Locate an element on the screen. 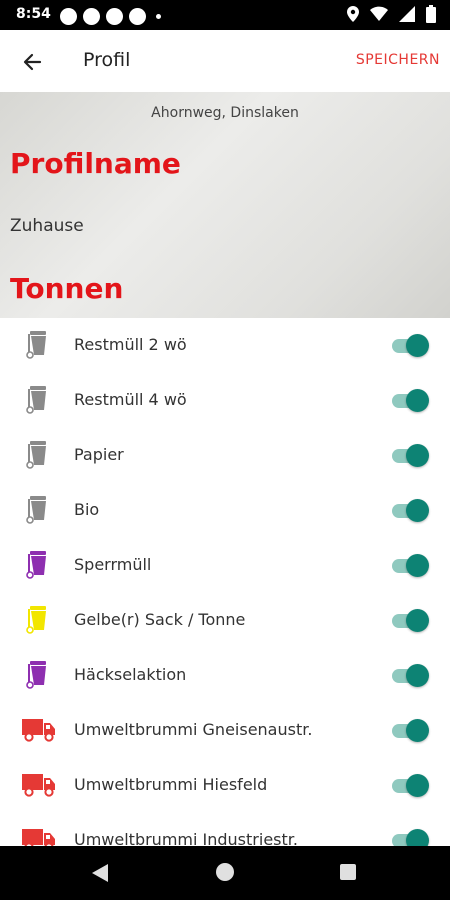  bin-label: Sperrmüll is located at coordinates (113, 564).